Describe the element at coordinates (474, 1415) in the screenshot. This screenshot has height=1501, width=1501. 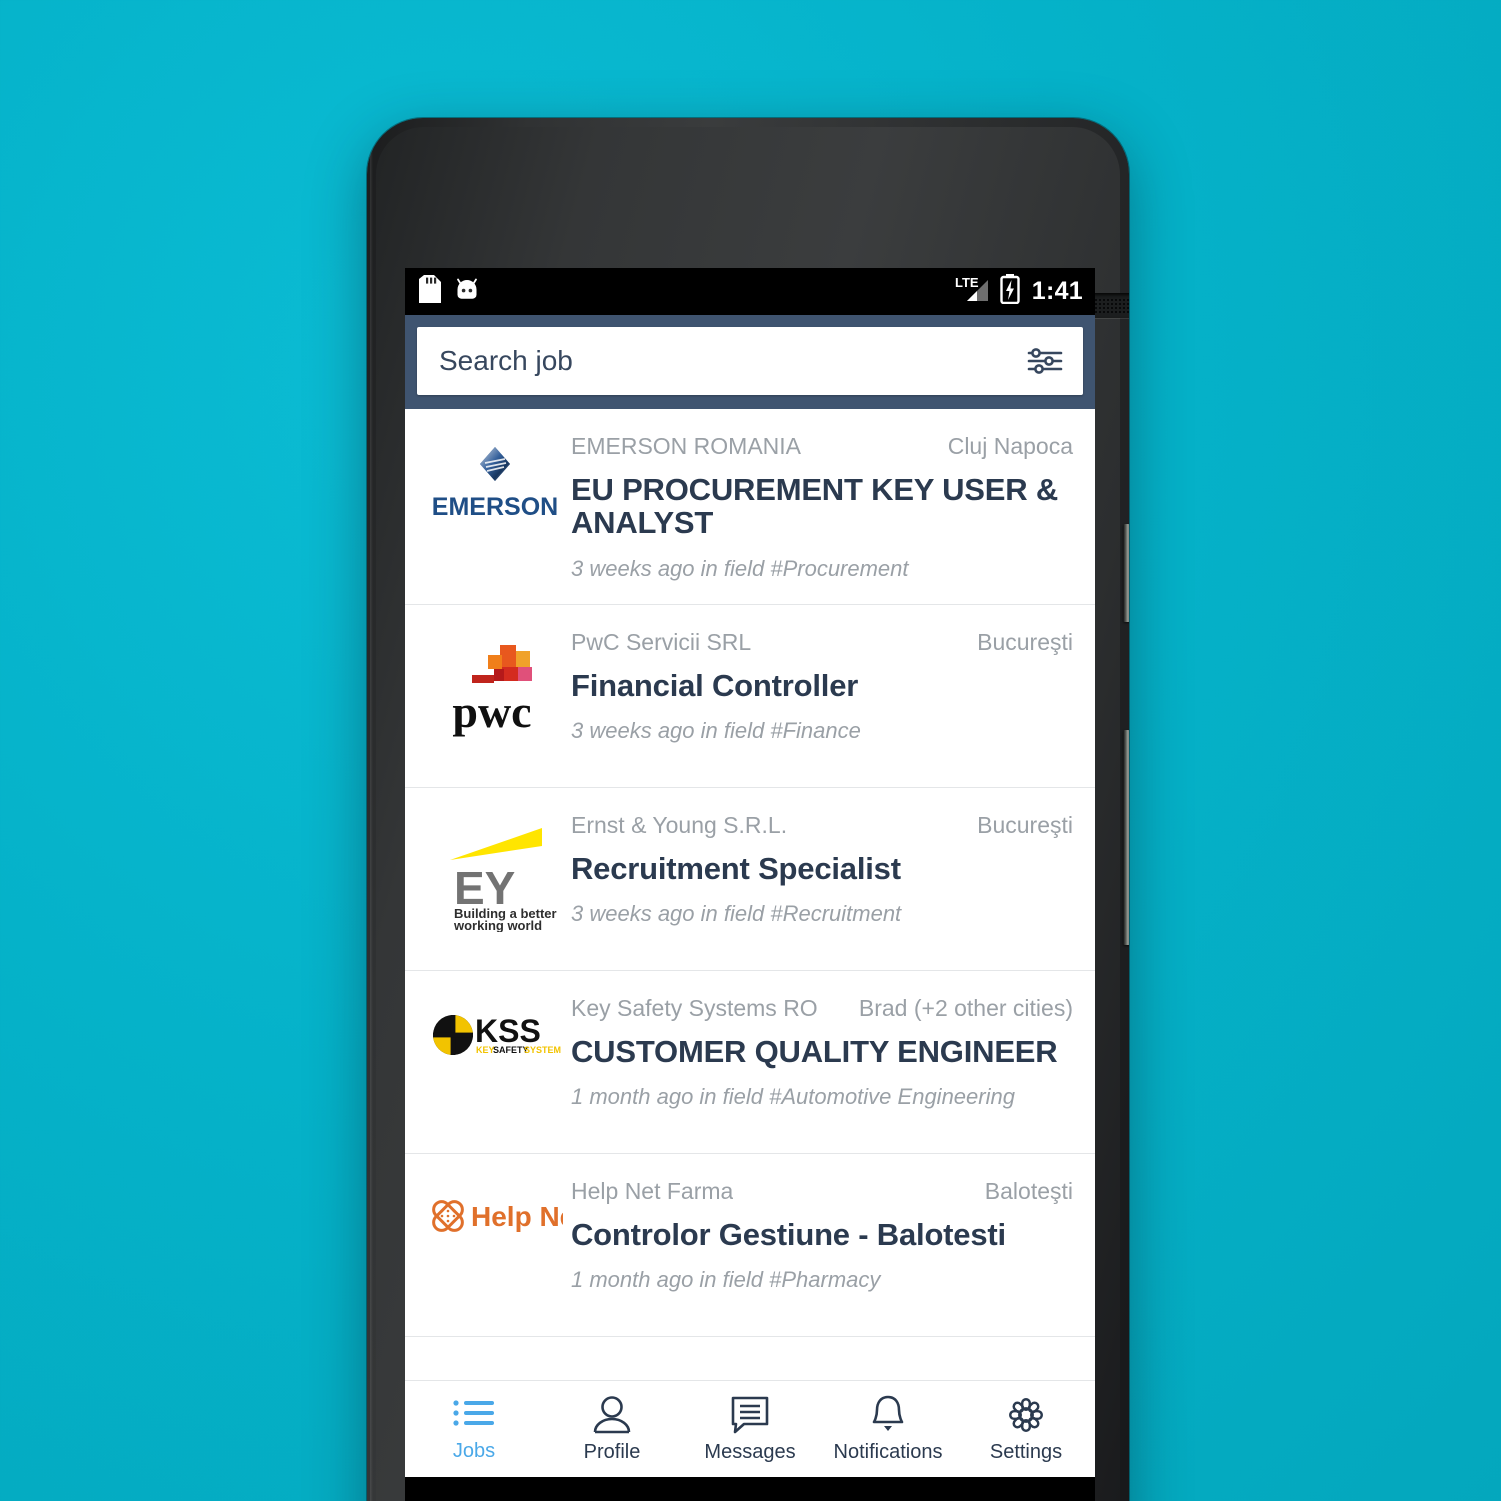
I see `list-icon` at that location.